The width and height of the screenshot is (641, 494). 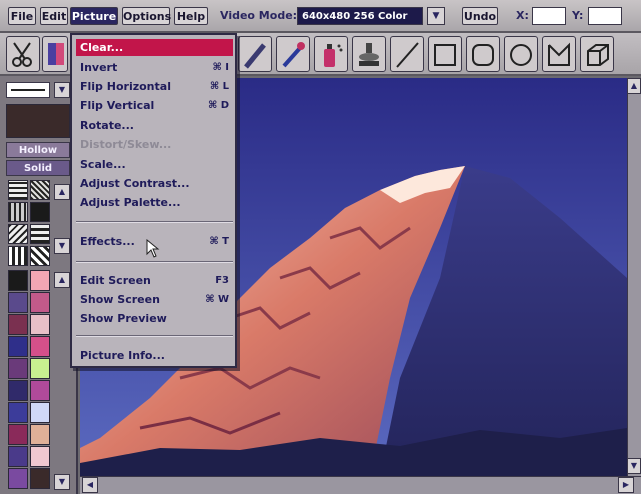 I want to click on cube-icon, so click(x=598, y=55).